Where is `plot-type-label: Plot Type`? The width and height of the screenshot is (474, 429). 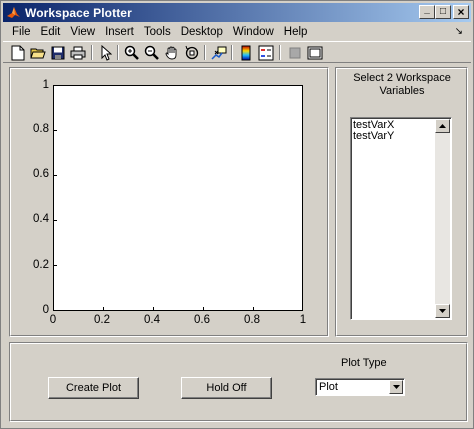
plot-type-label: Plot Type is located at coordinates (364, 363).